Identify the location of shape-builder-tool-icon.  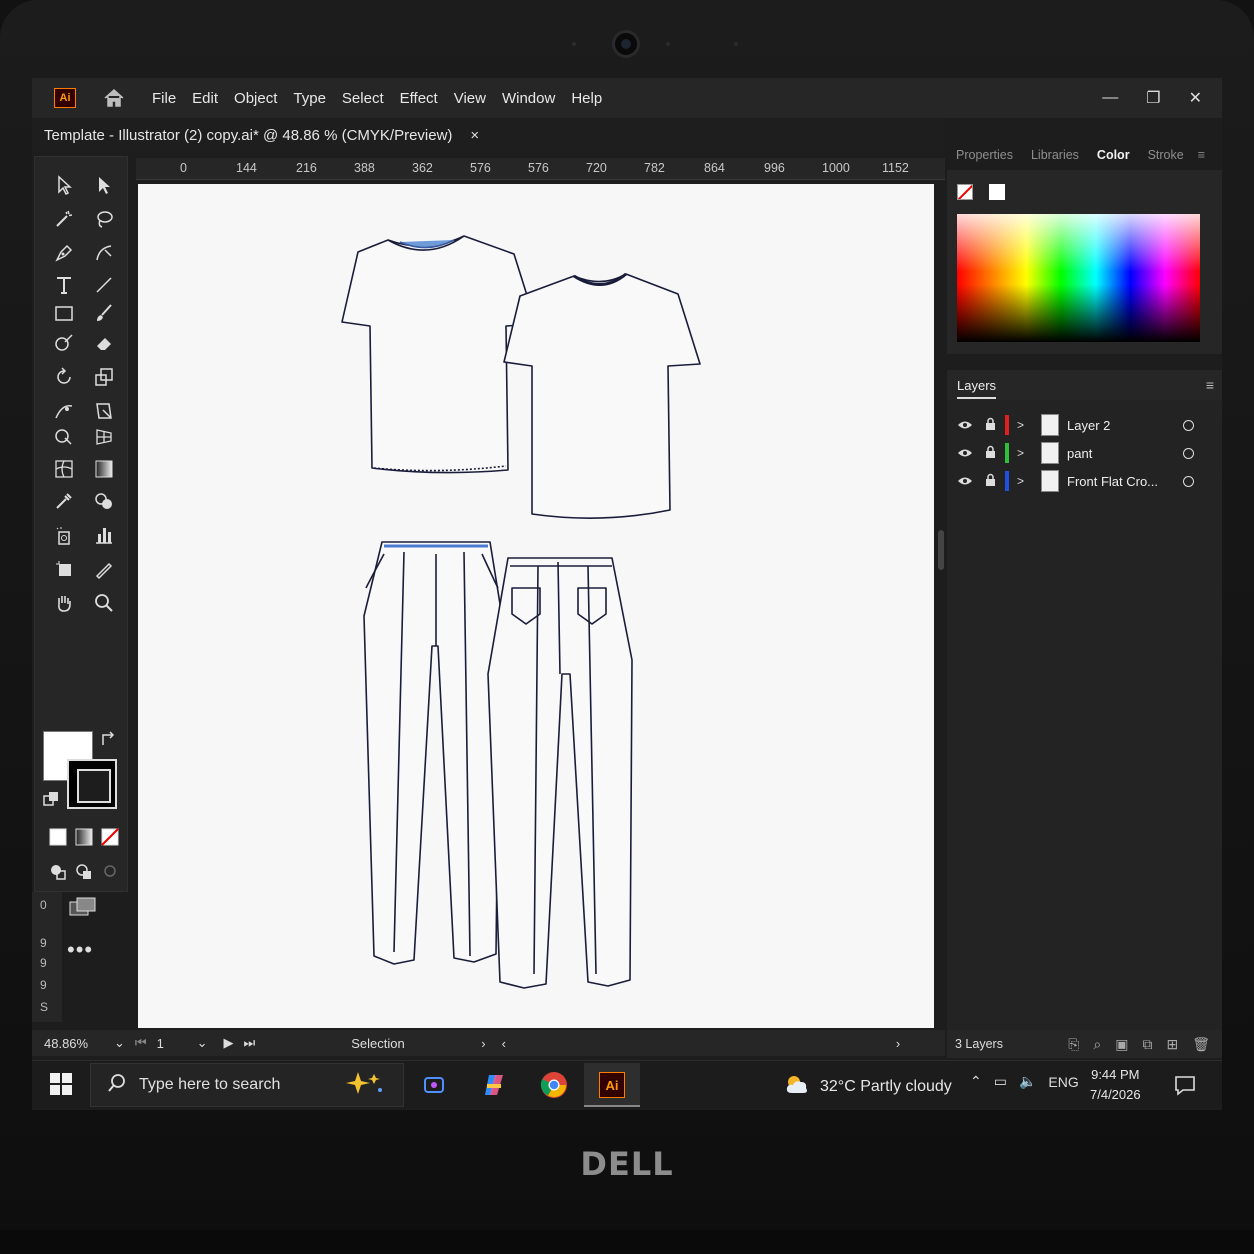
(64, 437).